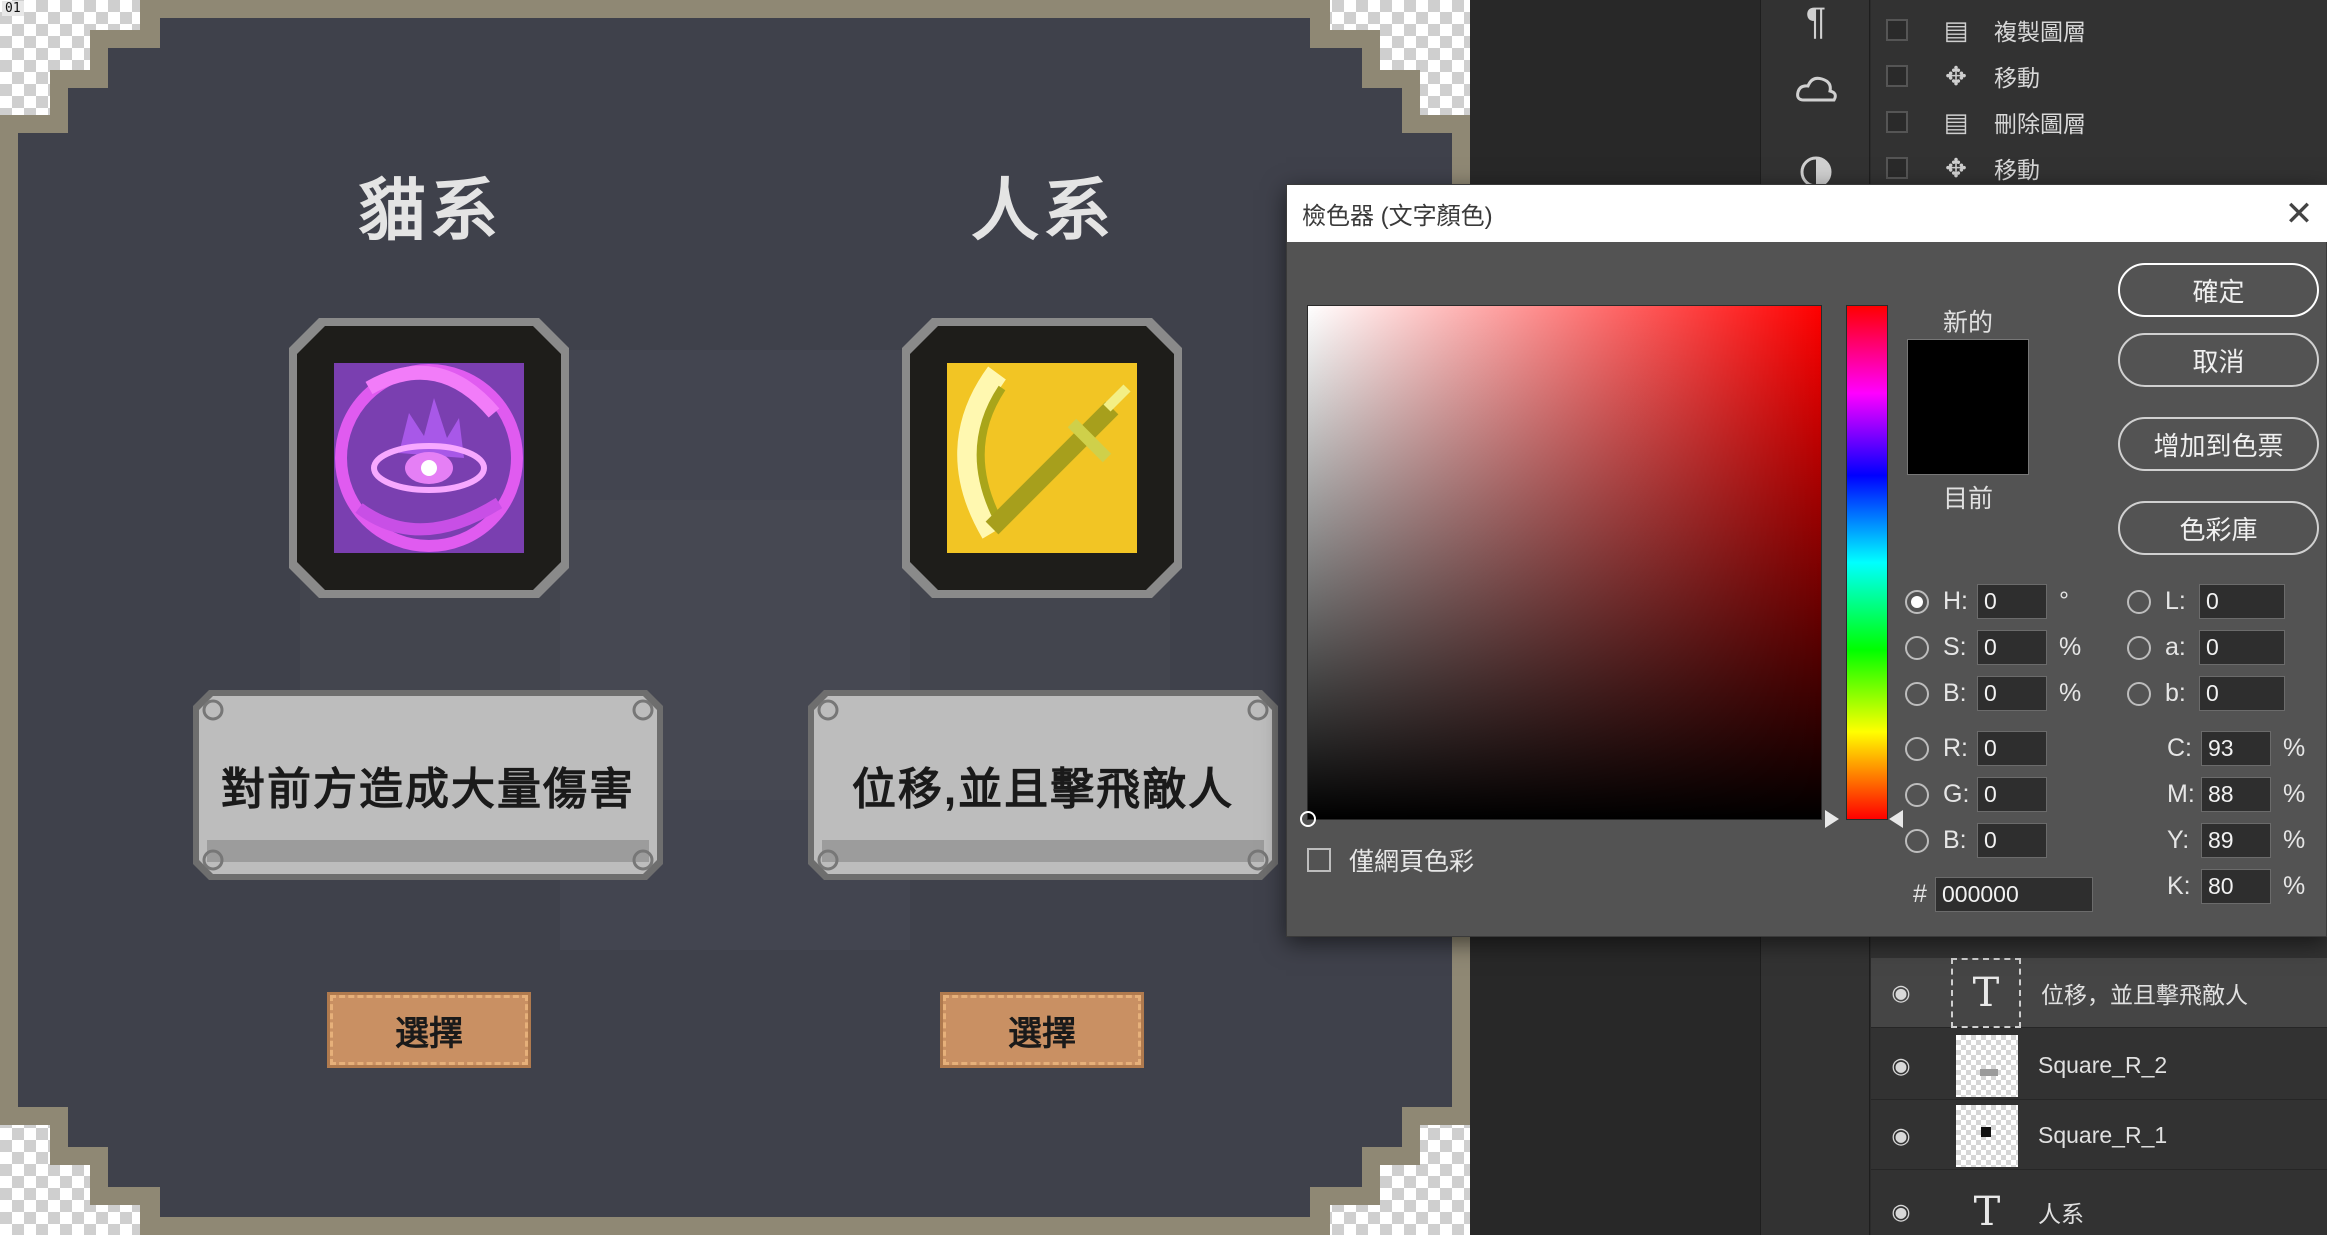 Image resolution: width=2327 pixels, height=1235 pixels. What do you see at coordinates (1816, 26) in the screenshot?
I see `paragraph-icon: ¶` at bounding box center [1816, 26].